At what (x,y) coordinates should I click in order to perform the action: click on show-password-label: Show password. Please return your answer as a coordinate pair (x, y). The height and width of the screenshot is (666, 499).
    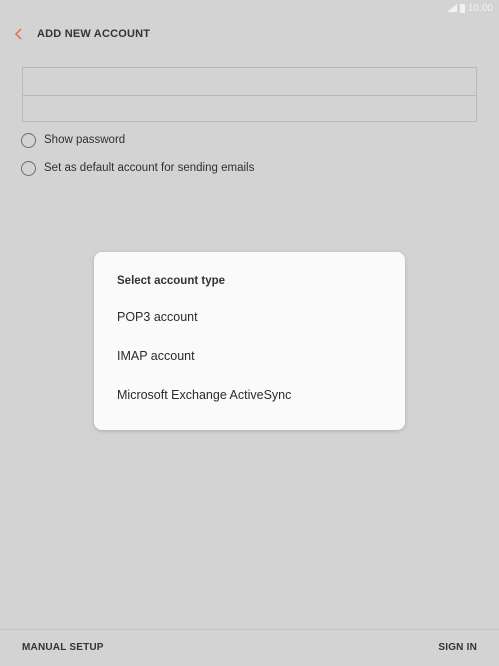
    Looking at the image, I should click on (85, 140).